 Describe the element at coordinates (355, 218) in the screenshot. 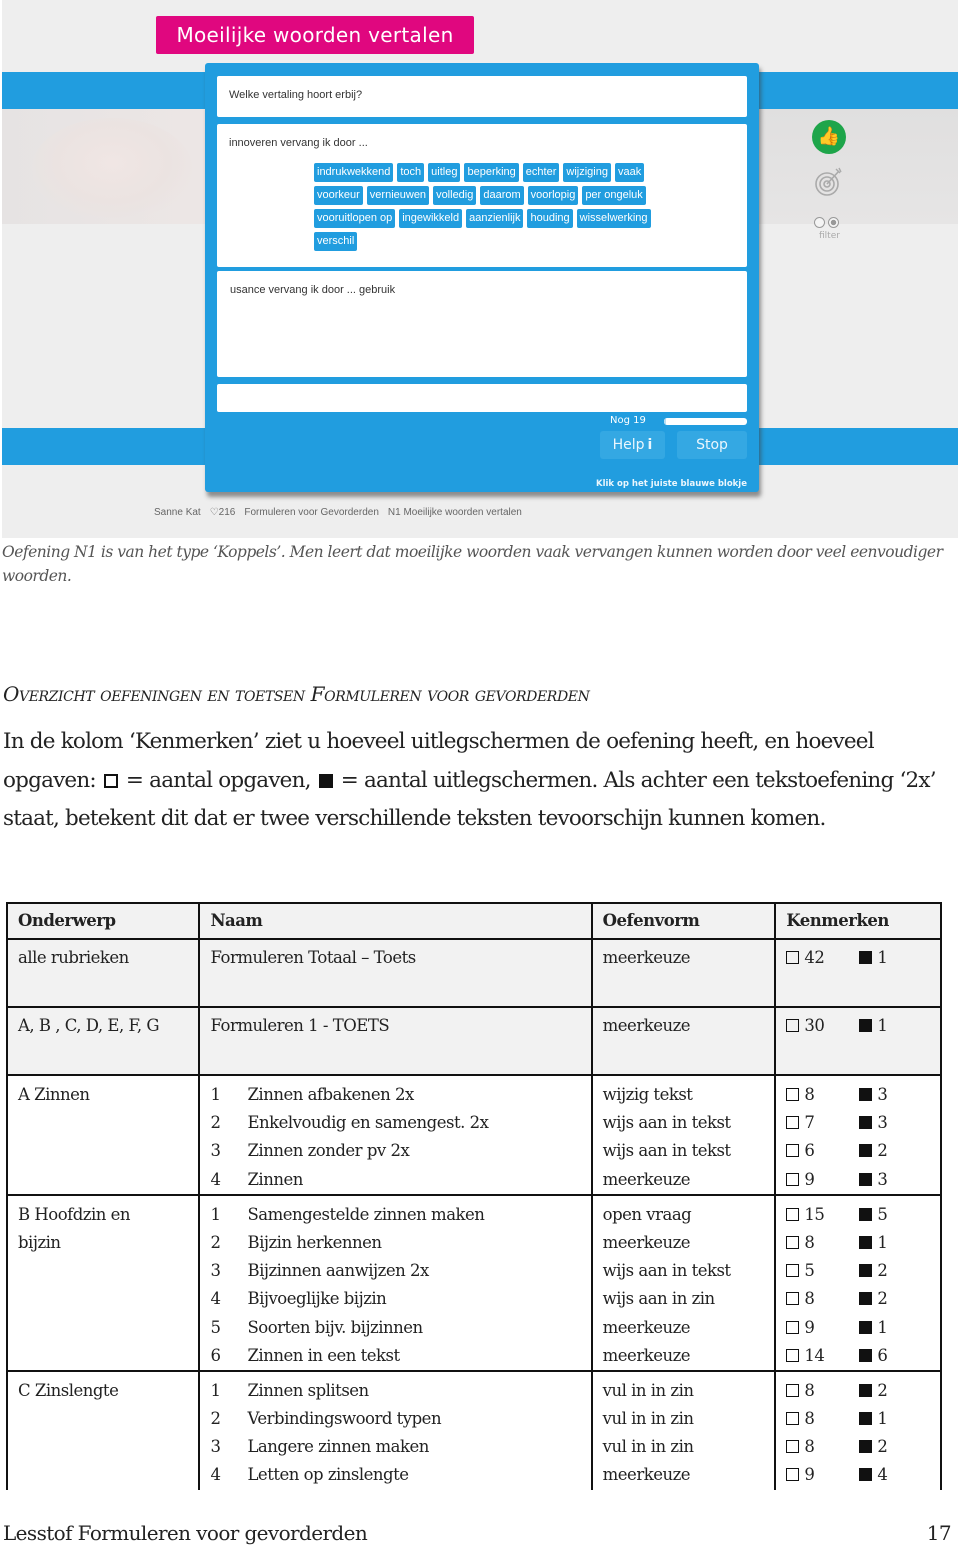

I see `word-chip: vooruitlopen op` at that location.